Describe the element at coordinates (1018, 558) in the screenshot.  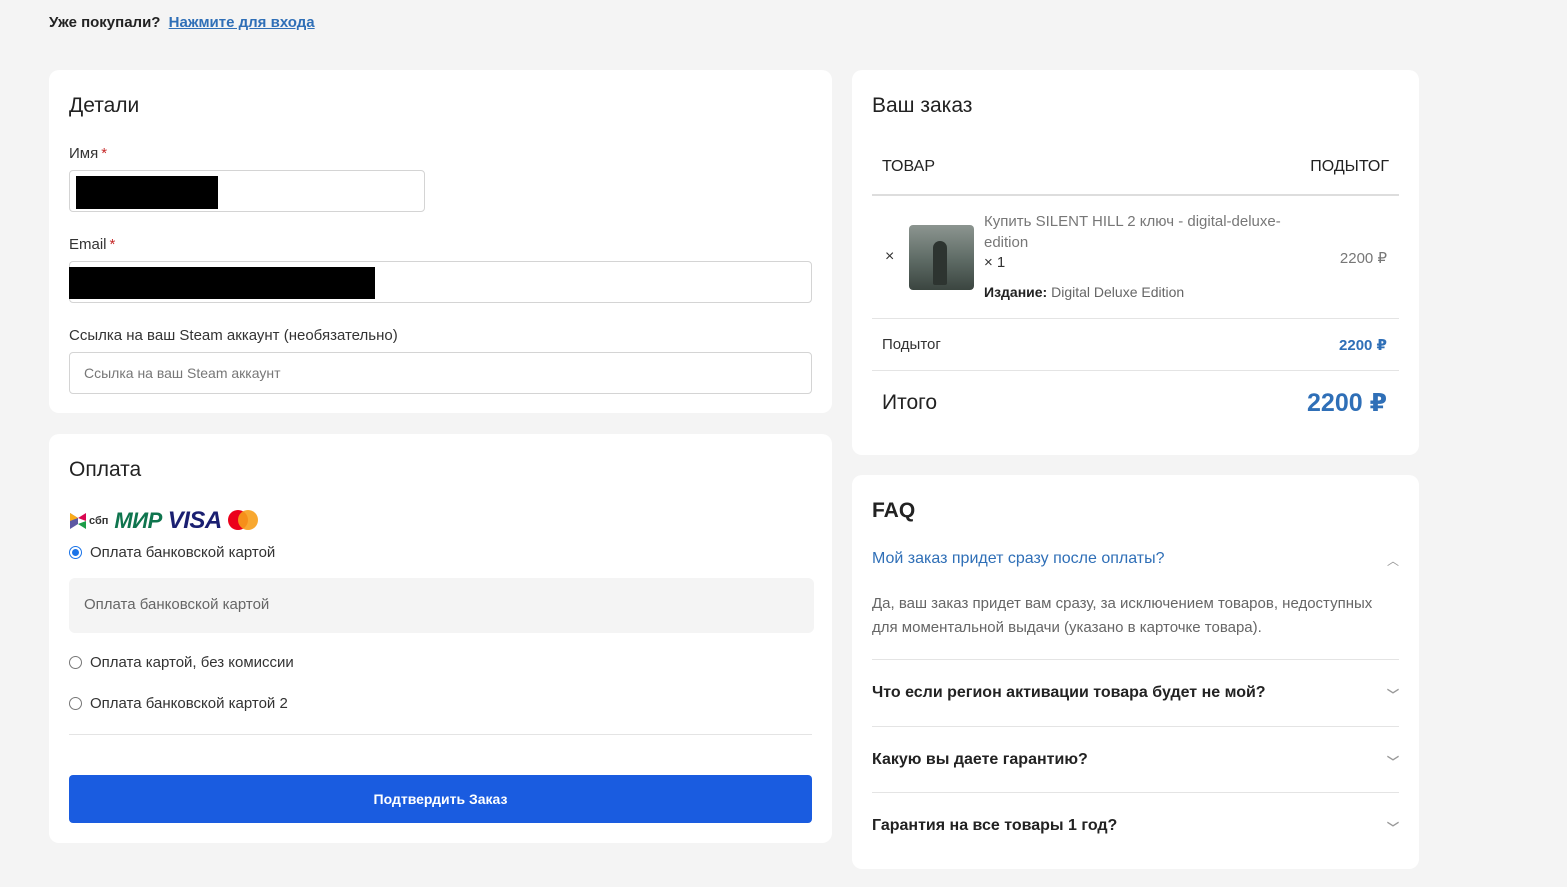
I see `faq-question-text: Мой заказ придет сразу после оплаты?` at that location.